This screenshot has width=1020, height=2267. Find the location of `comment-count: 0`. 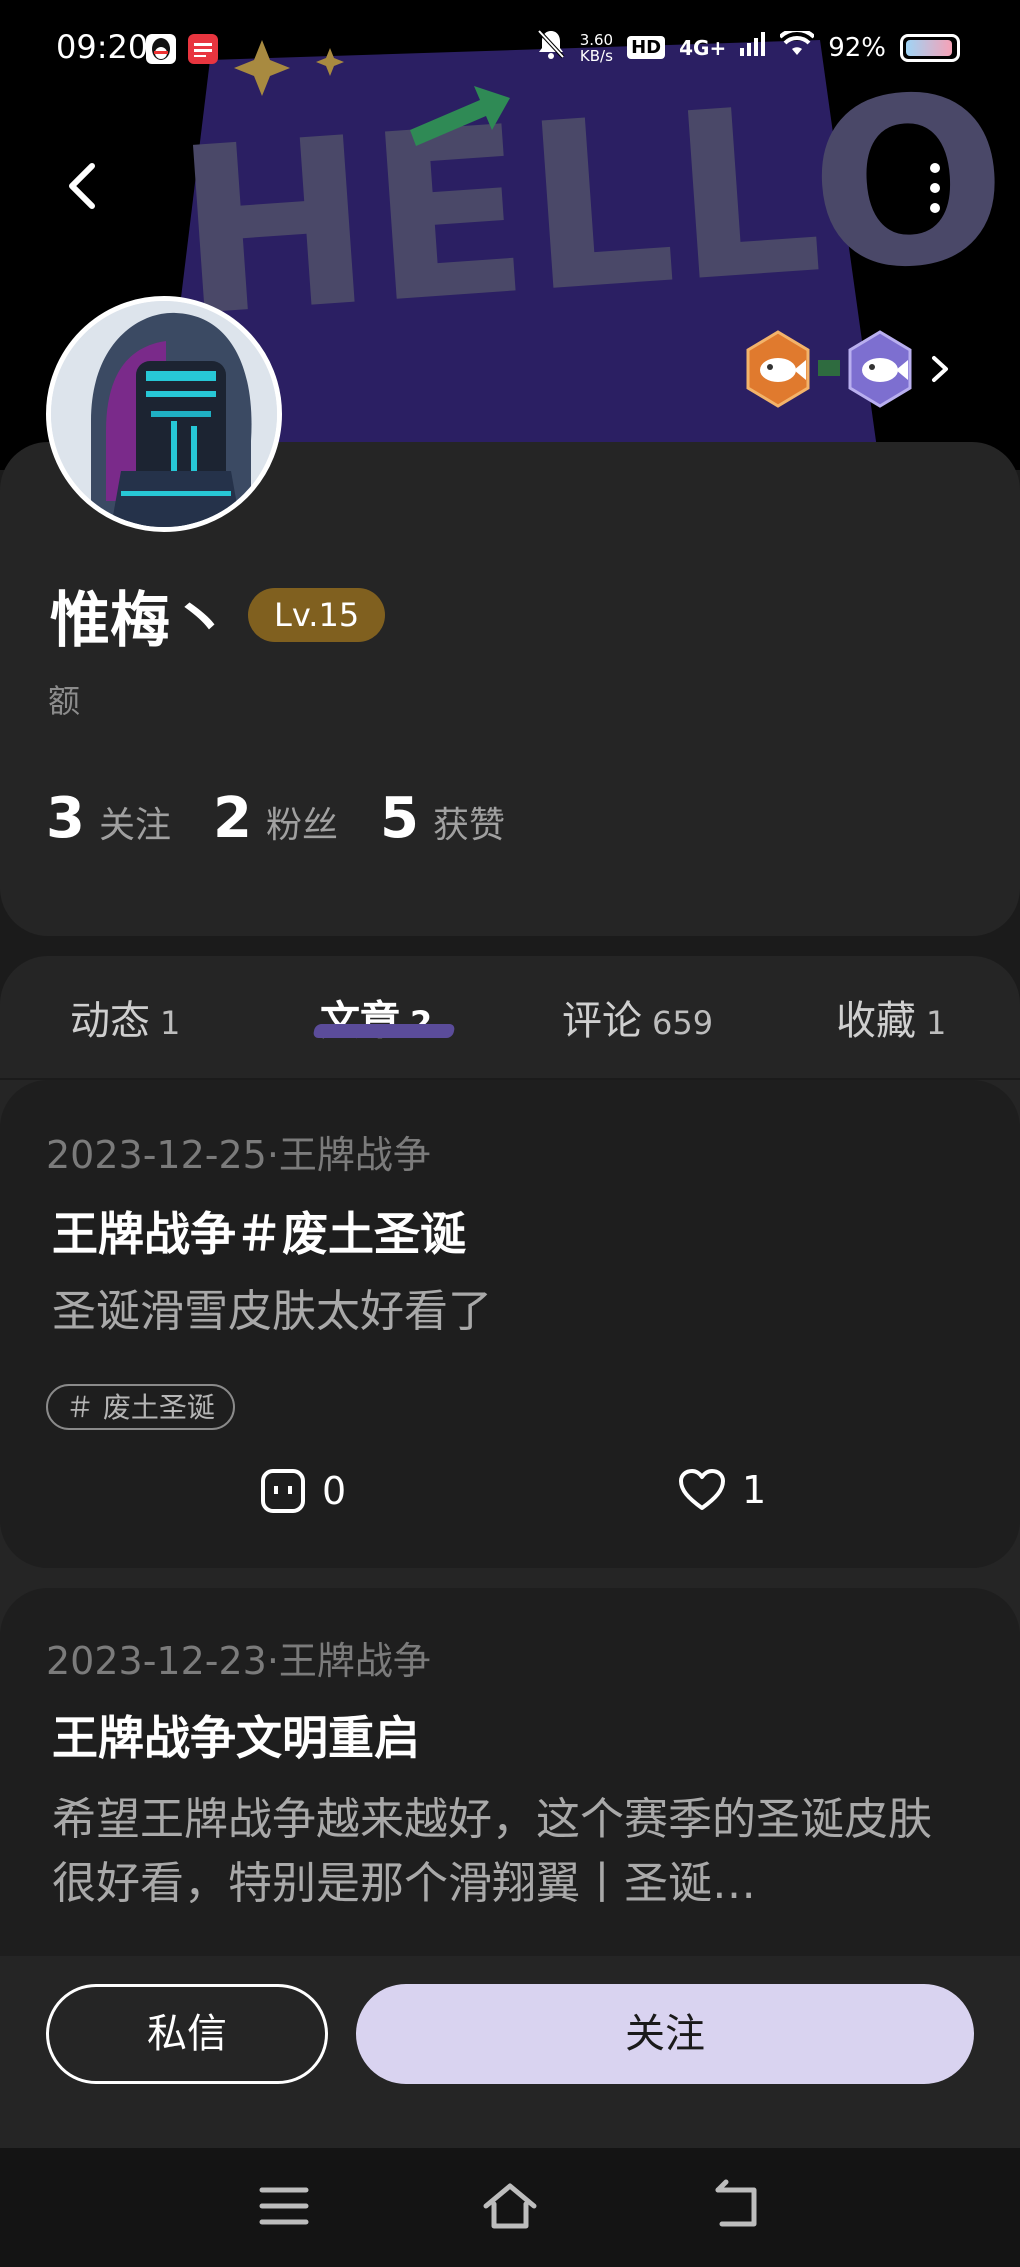

comment-count: 0 is located at coordinates (334, 1491).